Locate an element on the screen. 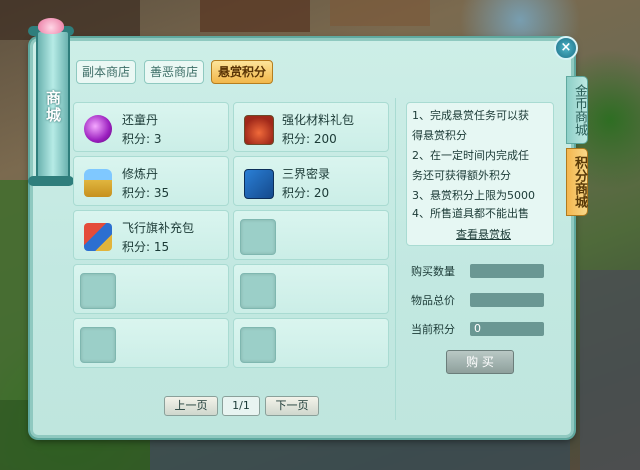 This screenshot has width=640, height=470. total-price-field is located at coordinates (507, 300).